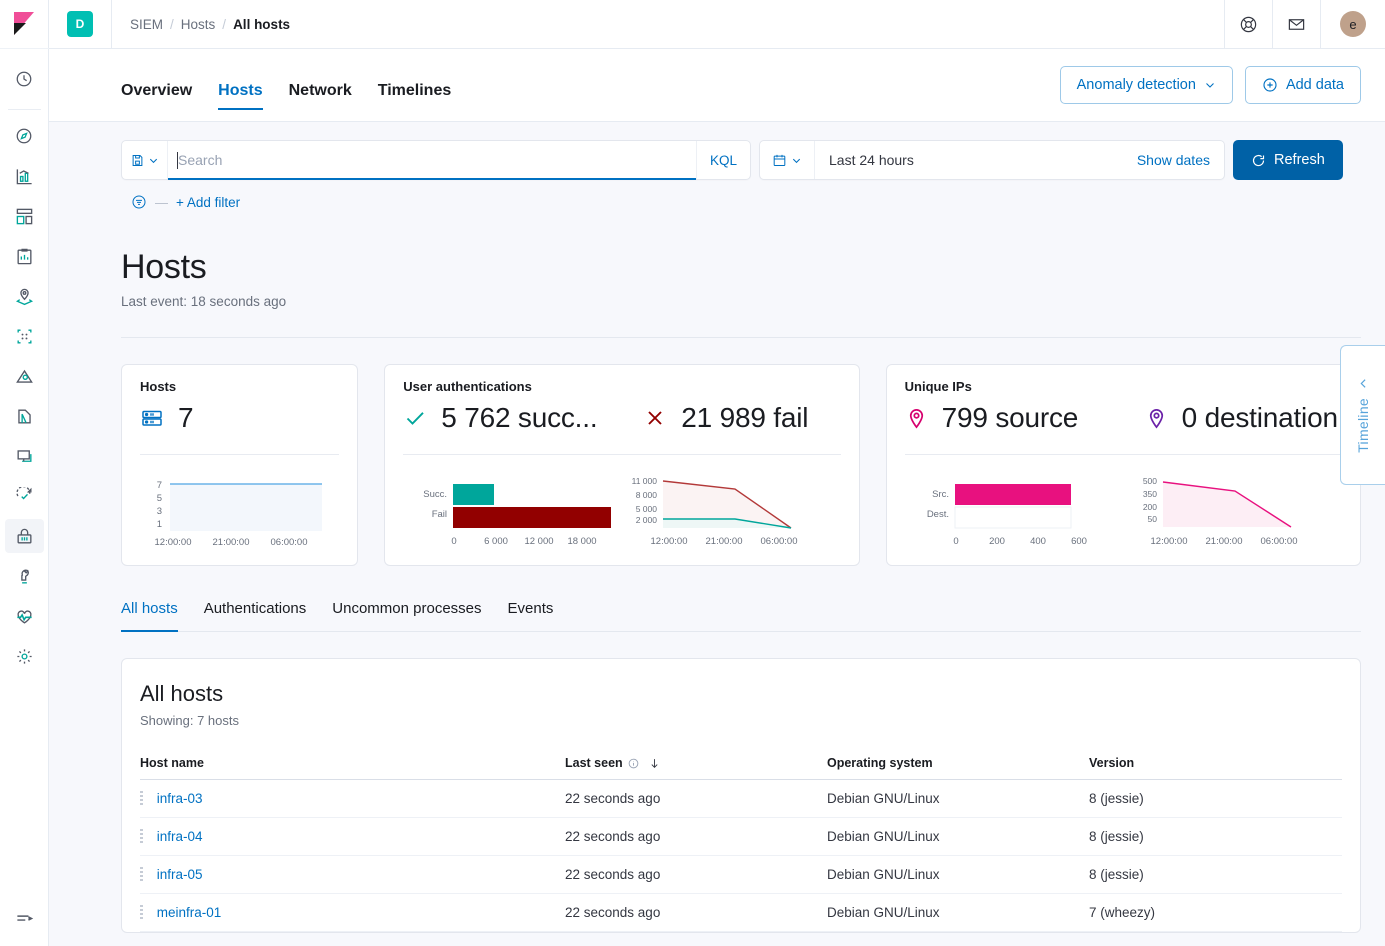 This screenshot has width=1385, height=946. What do you see at coordinates (80, 24) in the screenshot?
I see `space-avatar: D` at bounding box center [80, 24].